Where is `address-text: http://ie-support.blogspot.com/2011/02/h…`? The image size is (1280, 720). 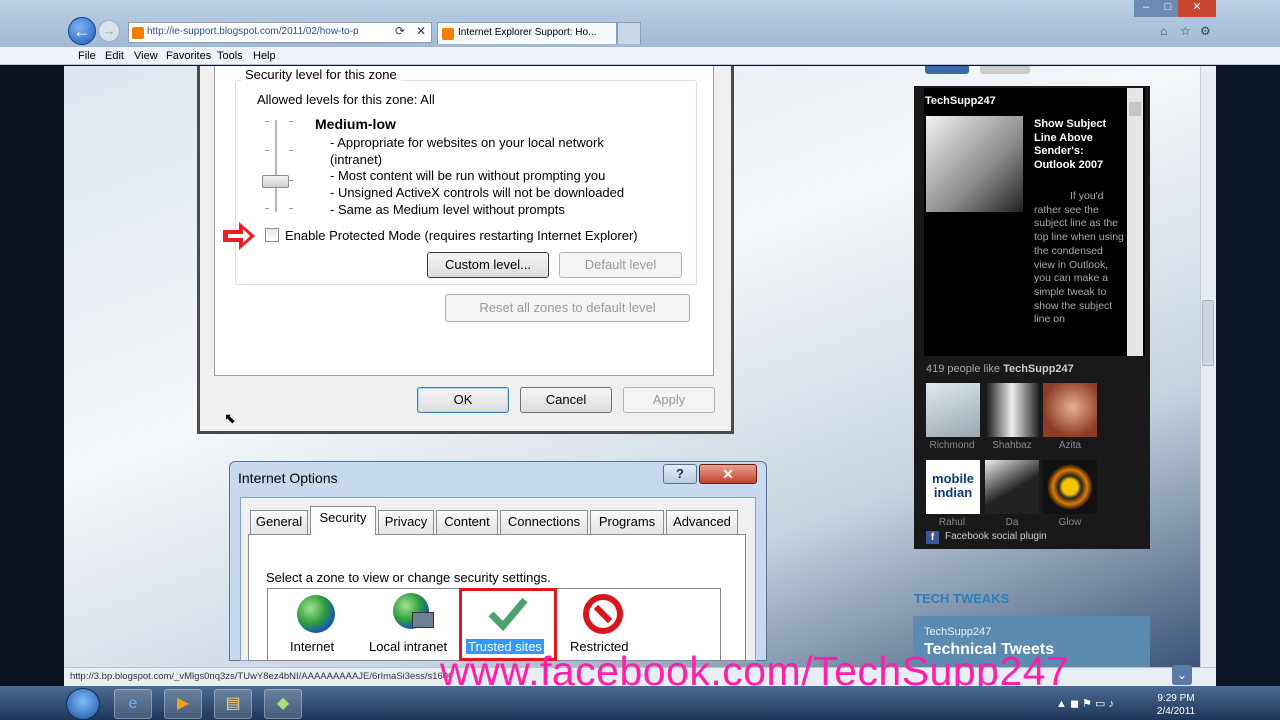
address-text: http://ie-support.blogspot.com/2011/02/h… is located at coordinates (253, 31).